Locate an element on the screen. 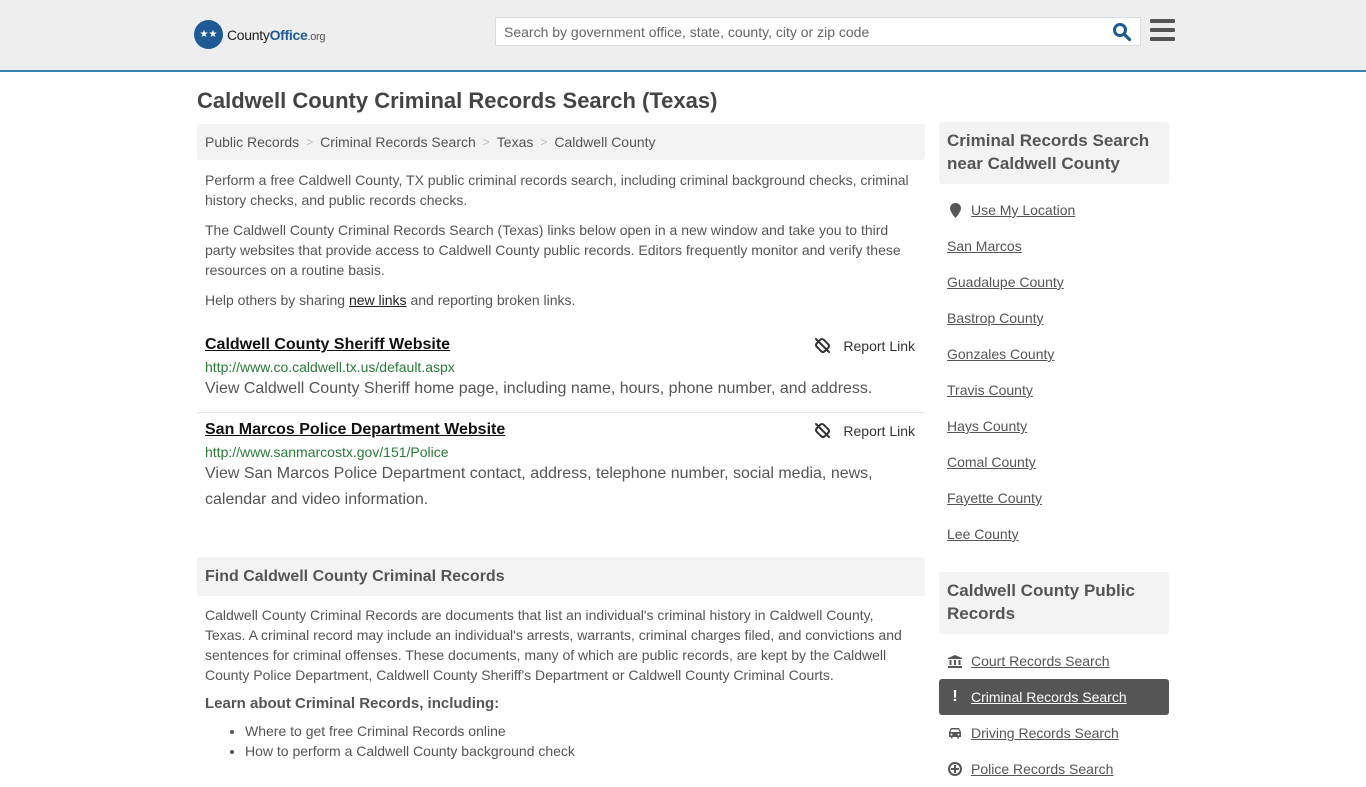  learn-heading: Learn about Criminal Records, including: is located at coordinates (352, 703).